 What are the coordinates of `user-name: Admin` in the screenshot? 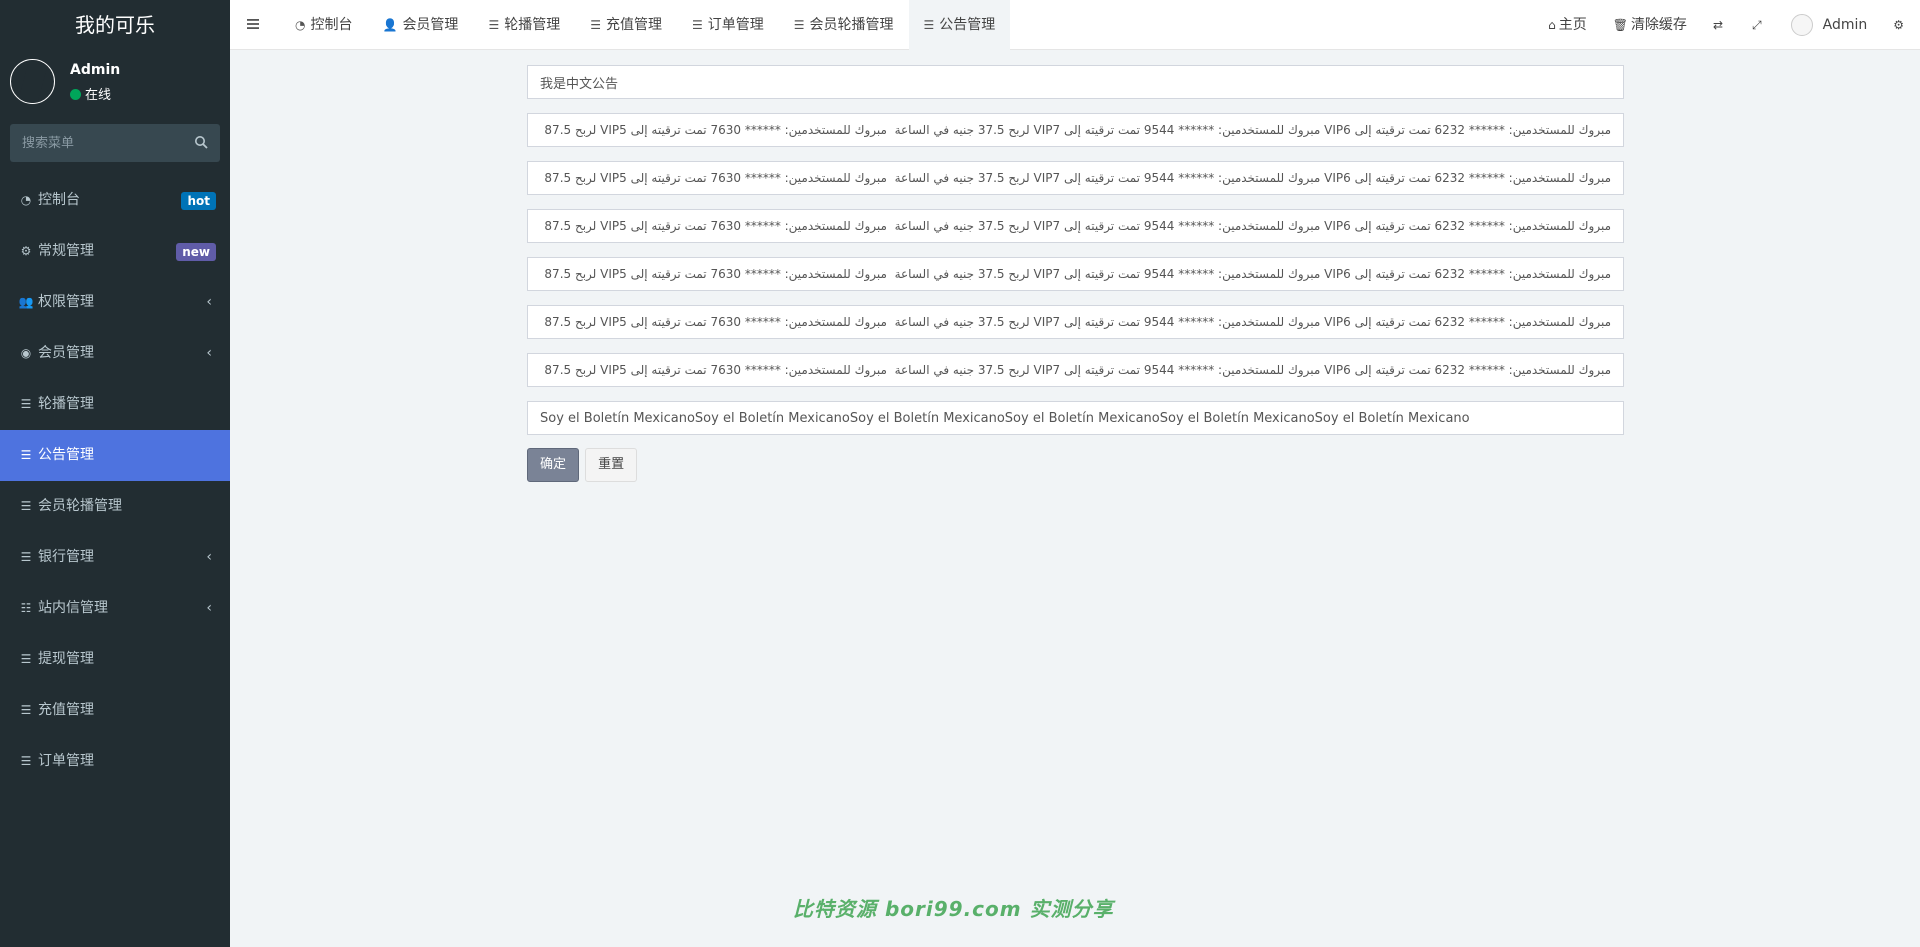 It's located at (95, 70).